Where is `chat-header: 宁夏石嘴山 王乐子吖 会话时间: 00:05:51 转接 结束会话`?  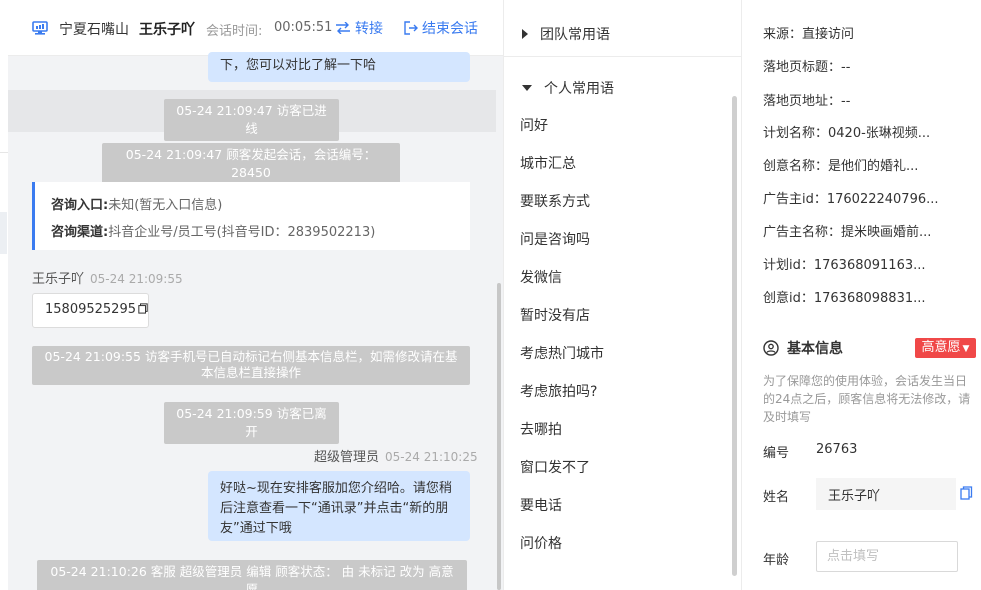
chat-header: 宁夏石嘴山 王乐子吖 会话时间: 00:05:51 转接 结束会话 is located at coordinates (255, 28).